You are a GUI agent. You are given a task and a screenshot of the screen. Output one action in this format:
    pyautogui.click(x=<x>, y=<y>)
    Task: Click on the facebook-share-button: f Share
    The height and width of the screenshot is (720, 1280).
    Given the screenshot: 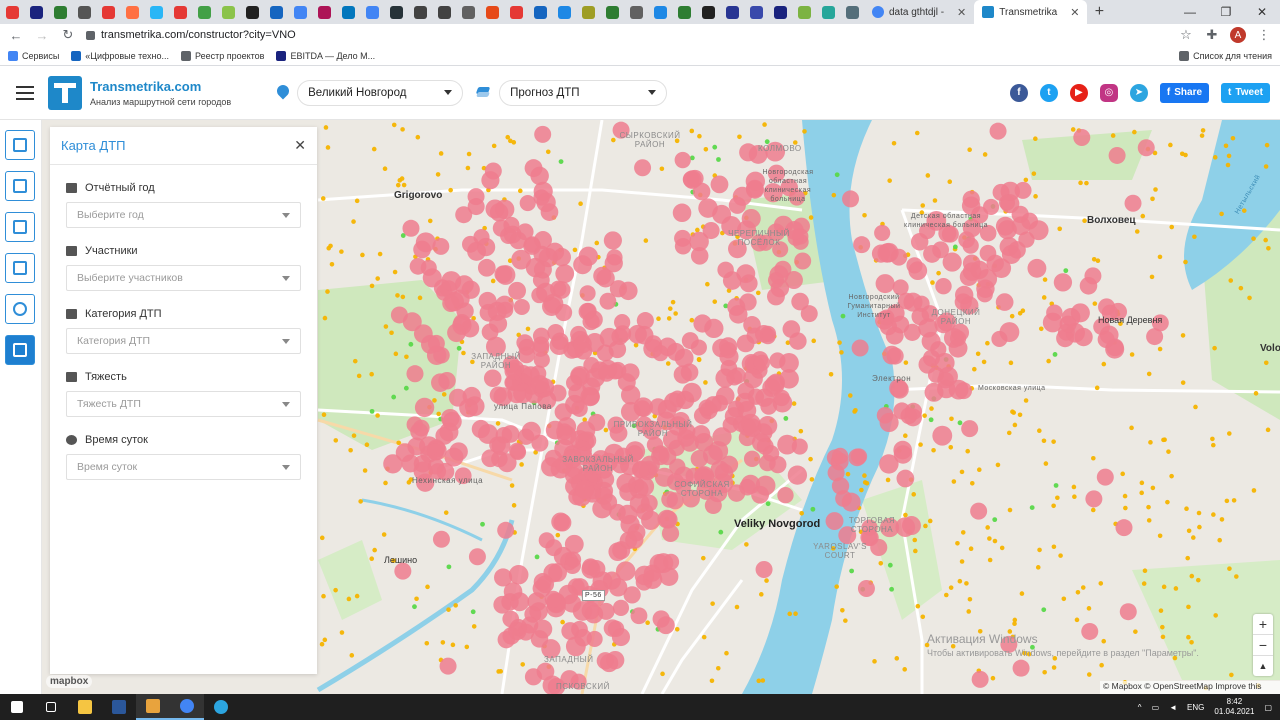 What is the action you would take?
    pyautogui.click(x=1184, y=92)
    